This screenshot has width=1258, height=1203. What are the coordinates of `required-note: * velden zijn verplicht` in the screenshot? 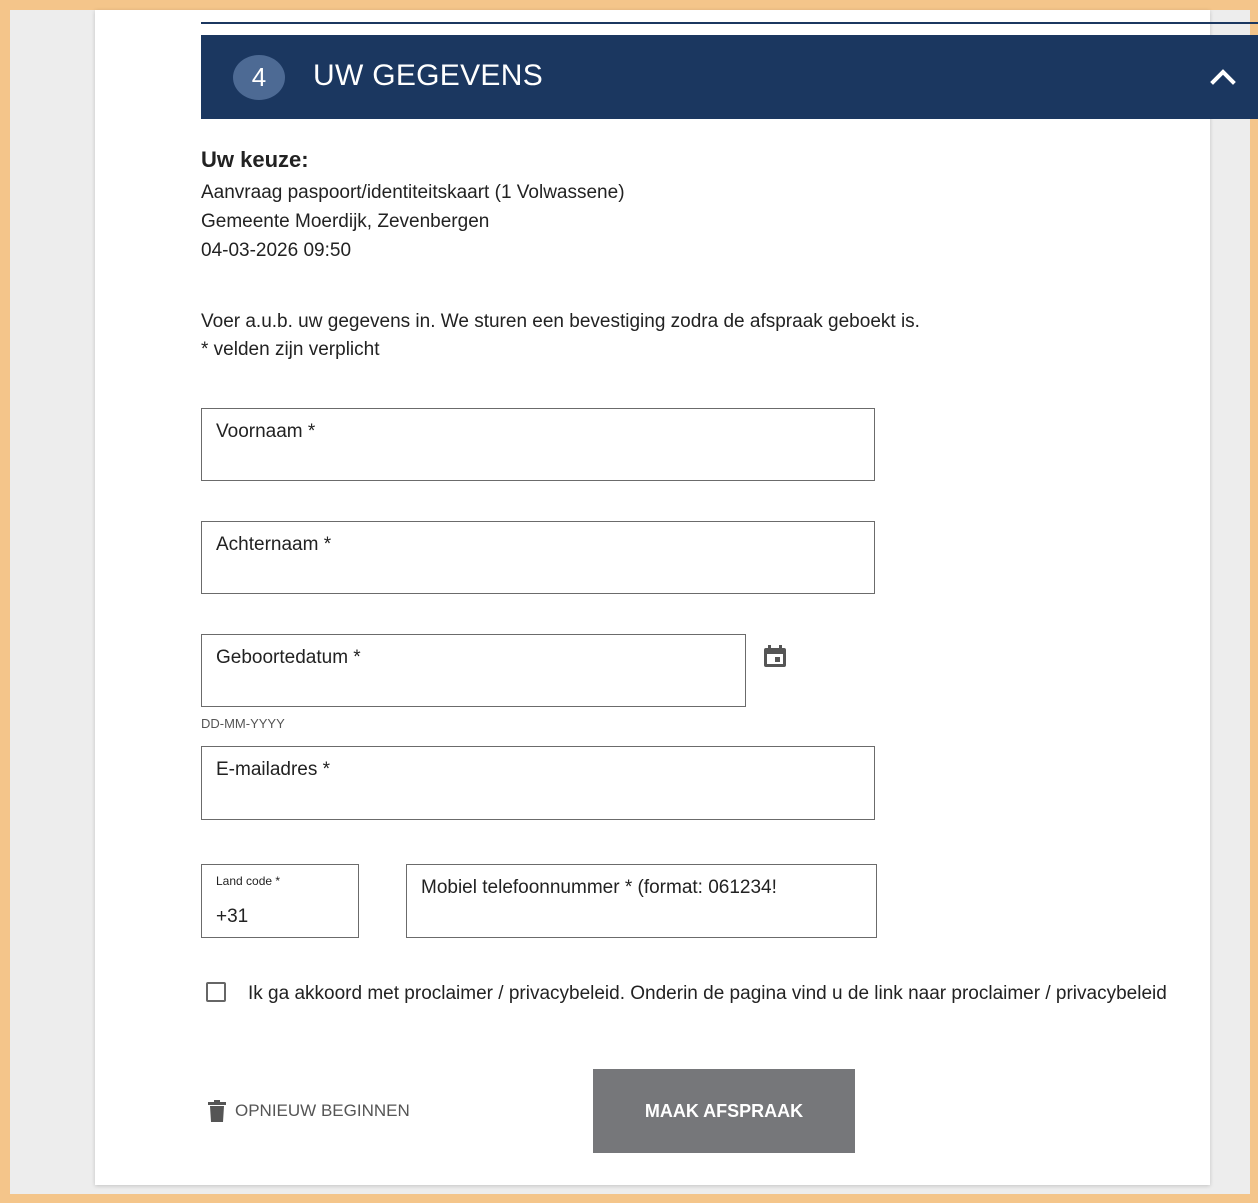 It's located at (290, 349).